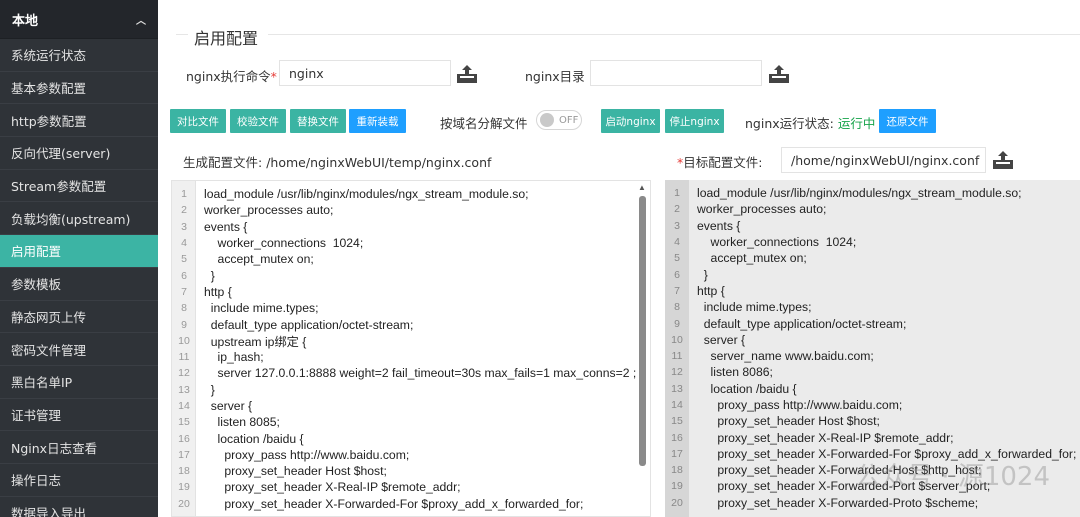 The height and width of the screenshot is (517, 1080). What do you see at coordinates (79, 317) in the screenshot?
I see `sidebar-item: 静态网页上传` at bounding box center [79, 317].